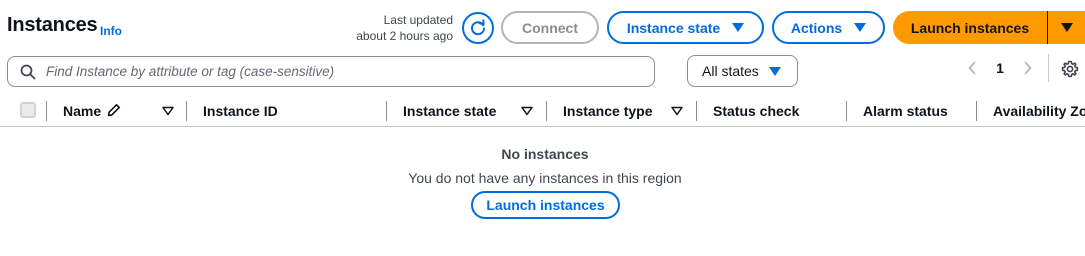  I want to click on instance-state-label: Instance state, so click(673, 27).